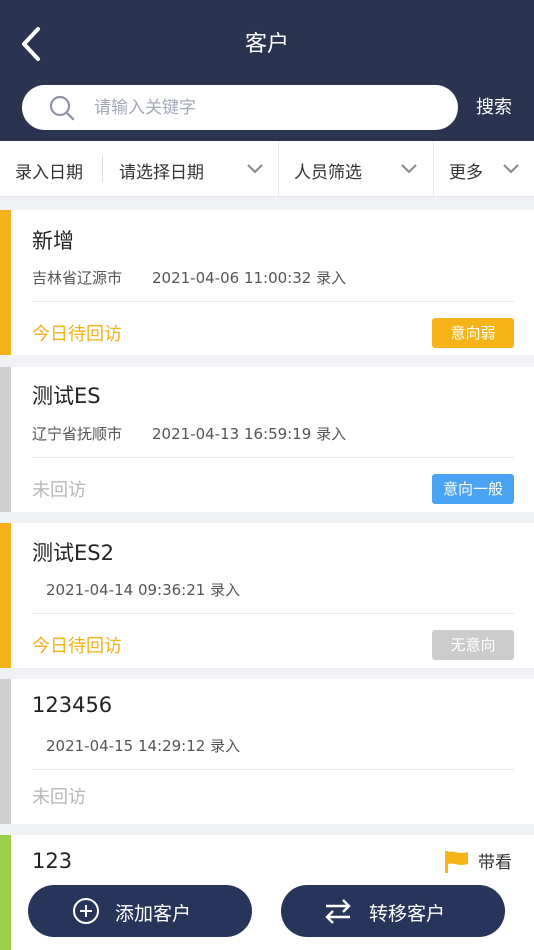 The width and height of the screenshot is (534, 950). Describe the element at coordinates (143, 746) in the screenshot. I see `entry-time: 2021-04-15 14:29:12 录入` at that location.